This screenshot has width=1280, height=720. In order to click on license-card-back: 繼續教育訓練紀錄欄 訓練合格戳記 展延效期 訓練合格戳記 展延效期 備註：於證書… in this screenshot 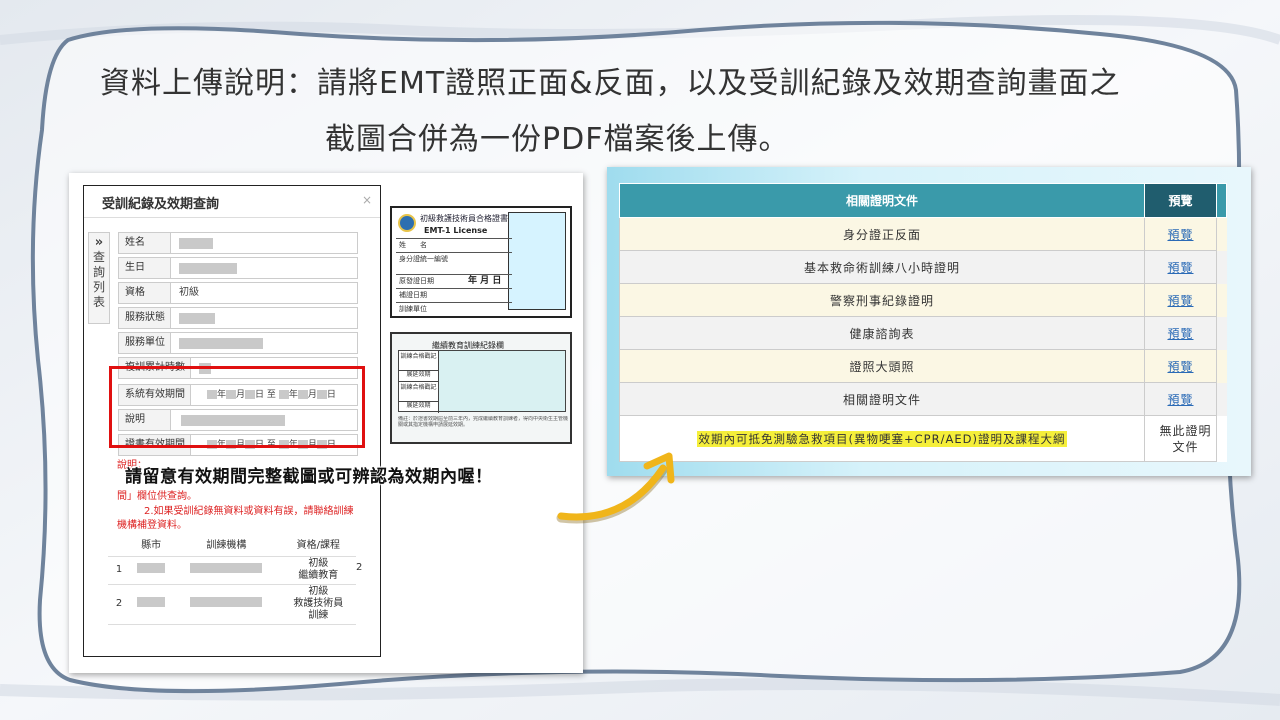, I will do `click(481, 388)`.